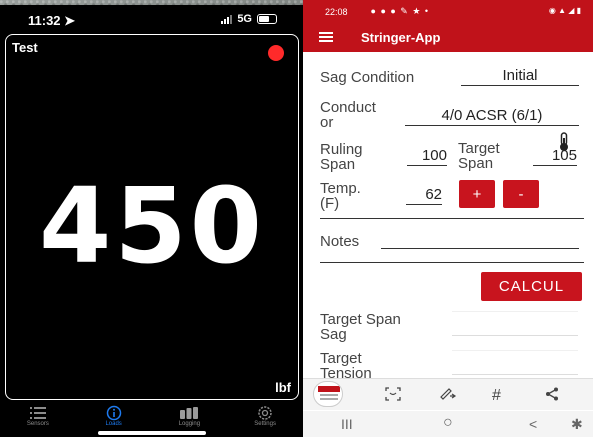  What do you see at coordinates (521, 194) in the screenshot?
I see `decrement-button: -` at bounding box center [521, 194].